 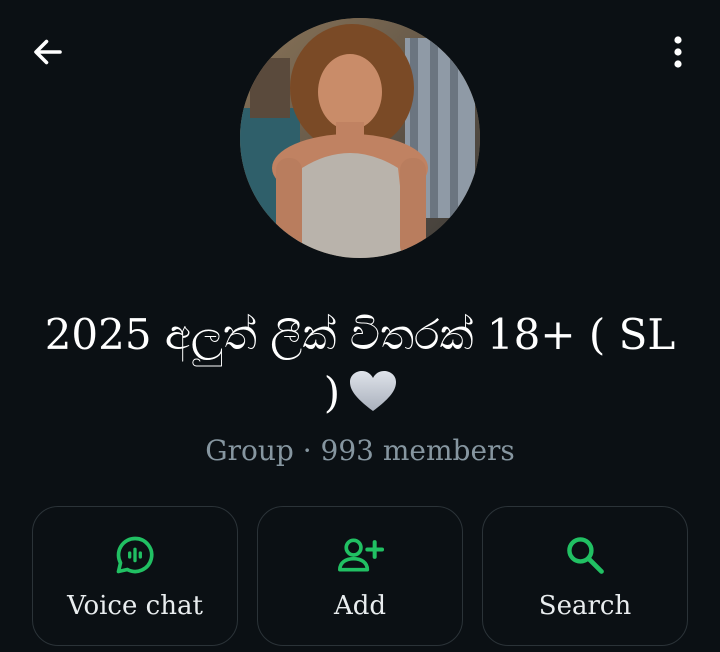 I want to click on back-button, so click(x=48, y=52).